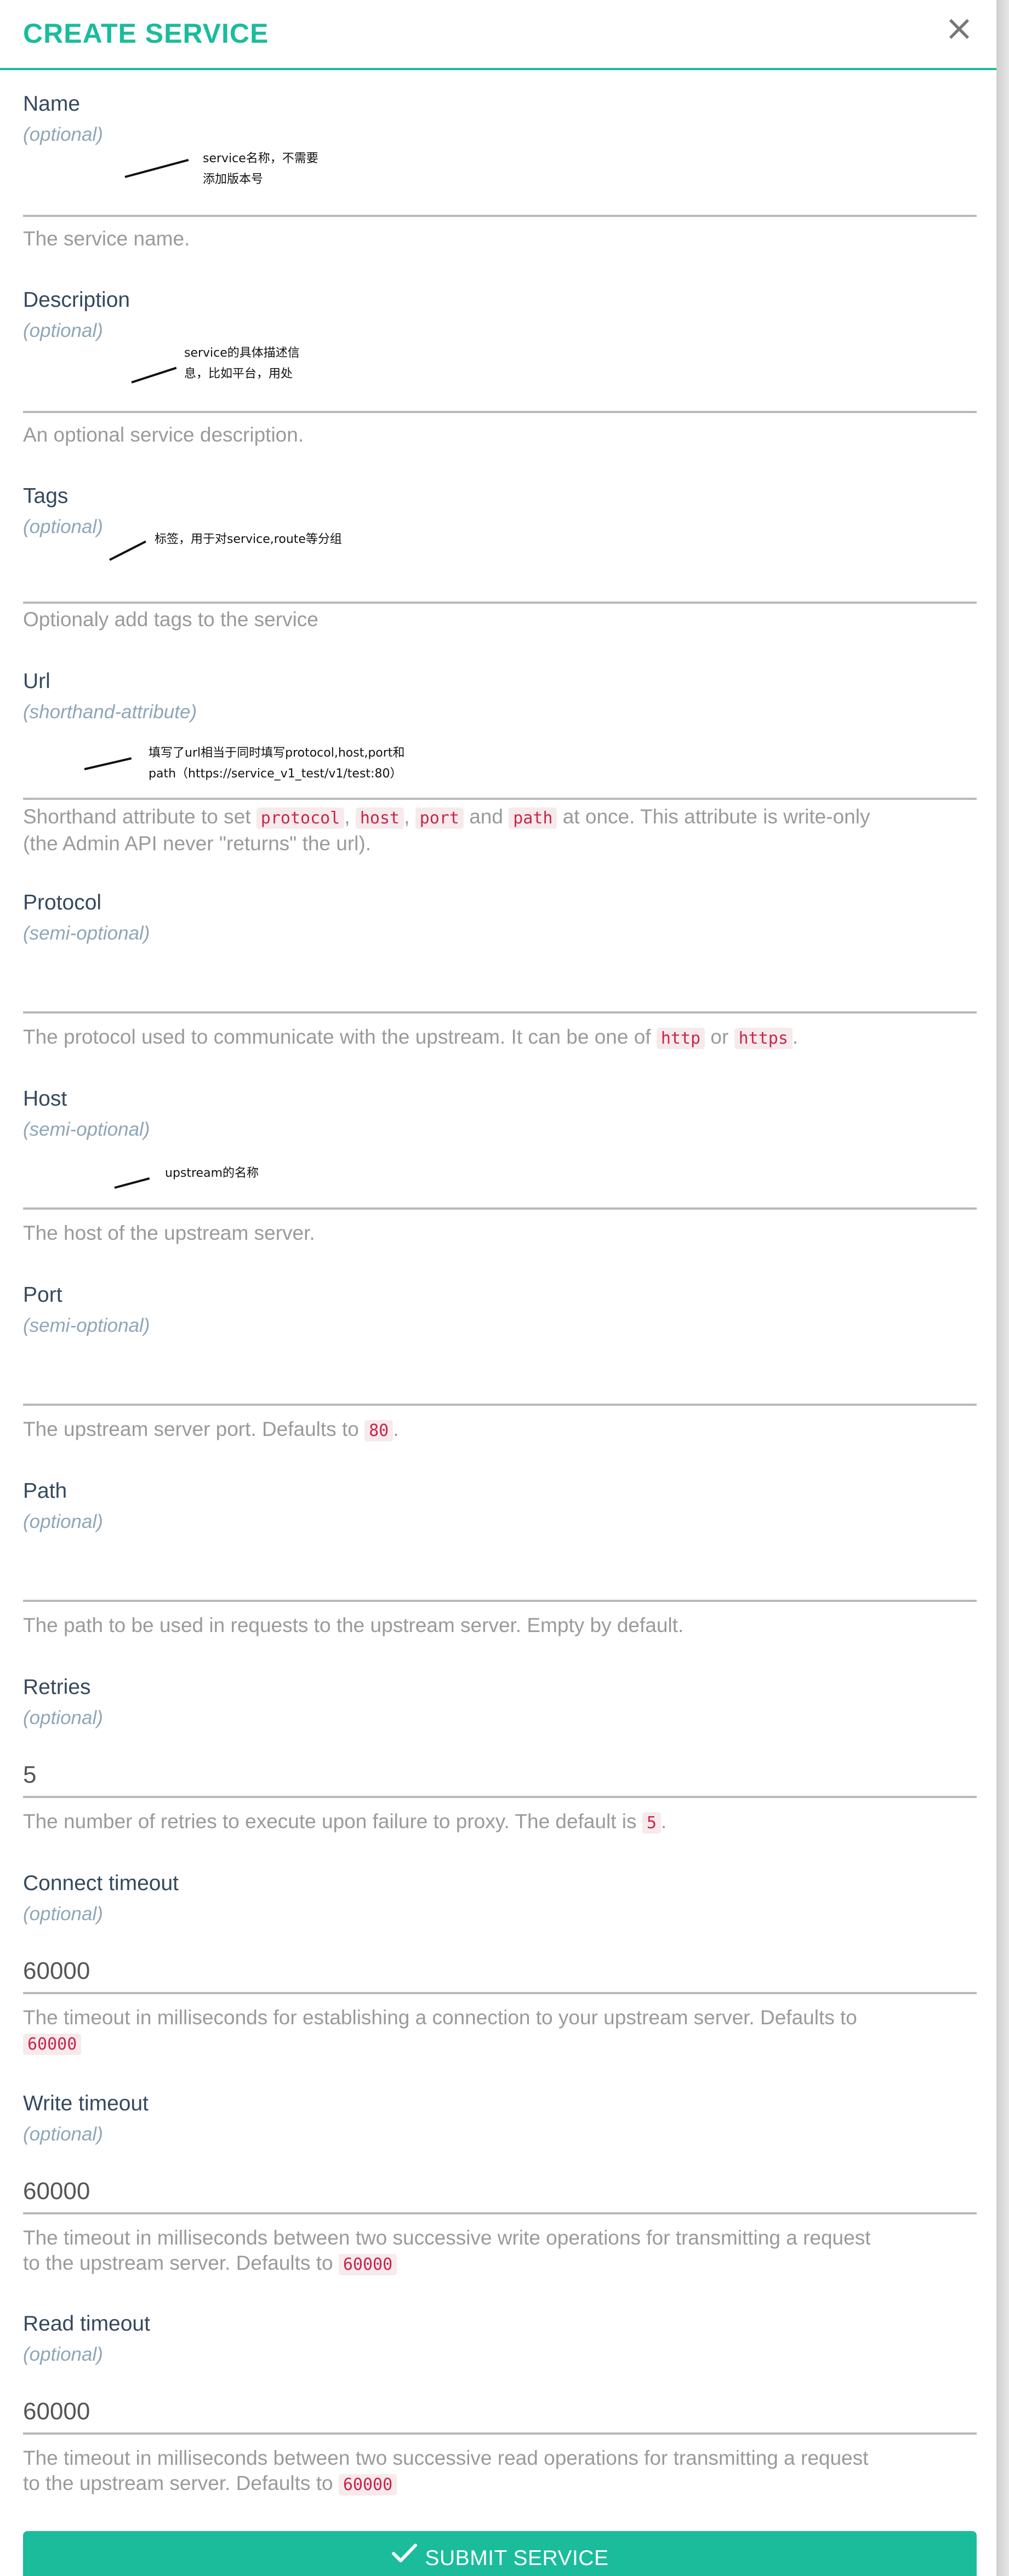 The width and height of the screenshot is (1009, 2576). Describe the element at coordinates (500, 784) in the screenshot. I see `url-input` at that location.